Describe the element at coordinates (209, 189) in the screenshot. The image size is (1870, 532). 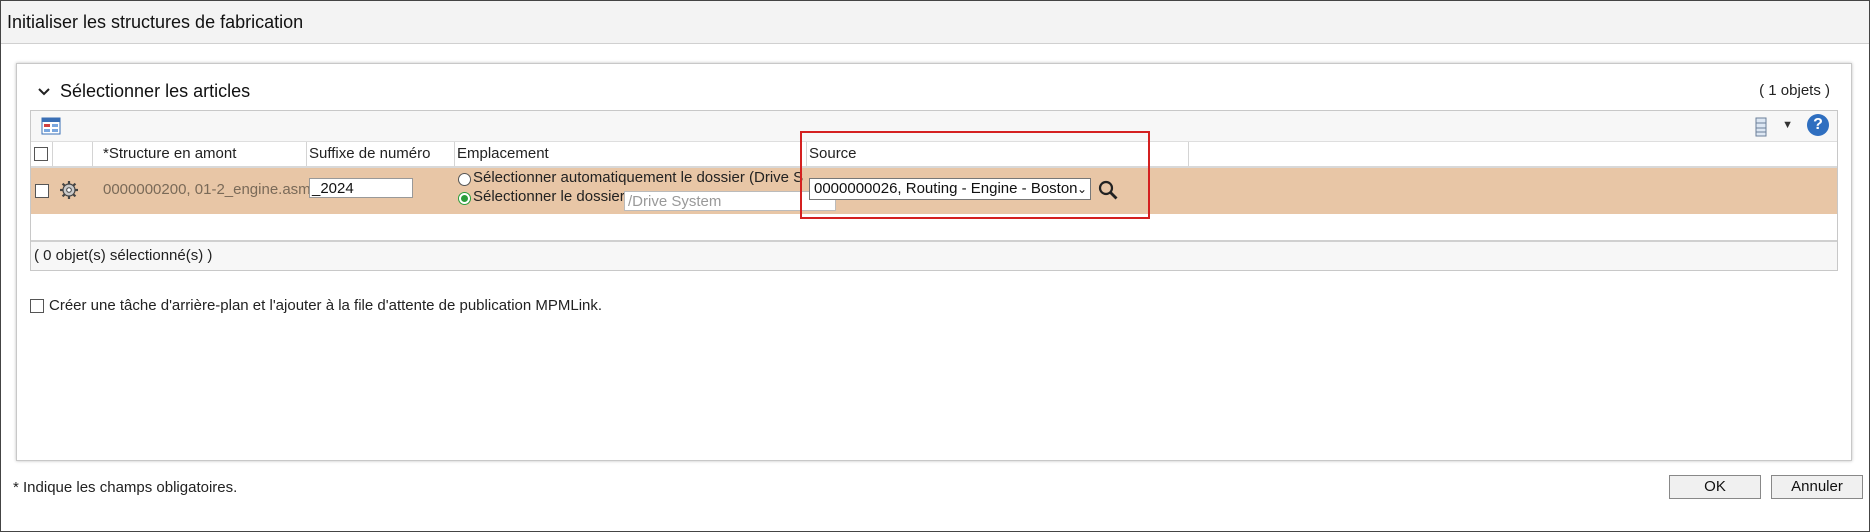
I see `structure-value: 0000000200, 01-2_engine.asm,` at that location.